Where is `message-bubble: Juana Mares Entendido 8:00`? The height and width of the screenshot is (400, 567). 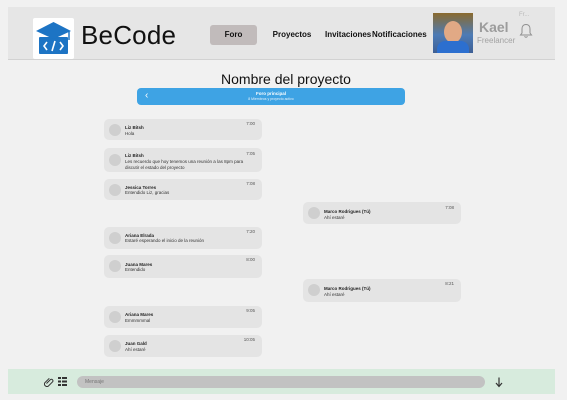
message-bubble: Juana Mares Entendido 8:00 is located at coordinates (183, 266).